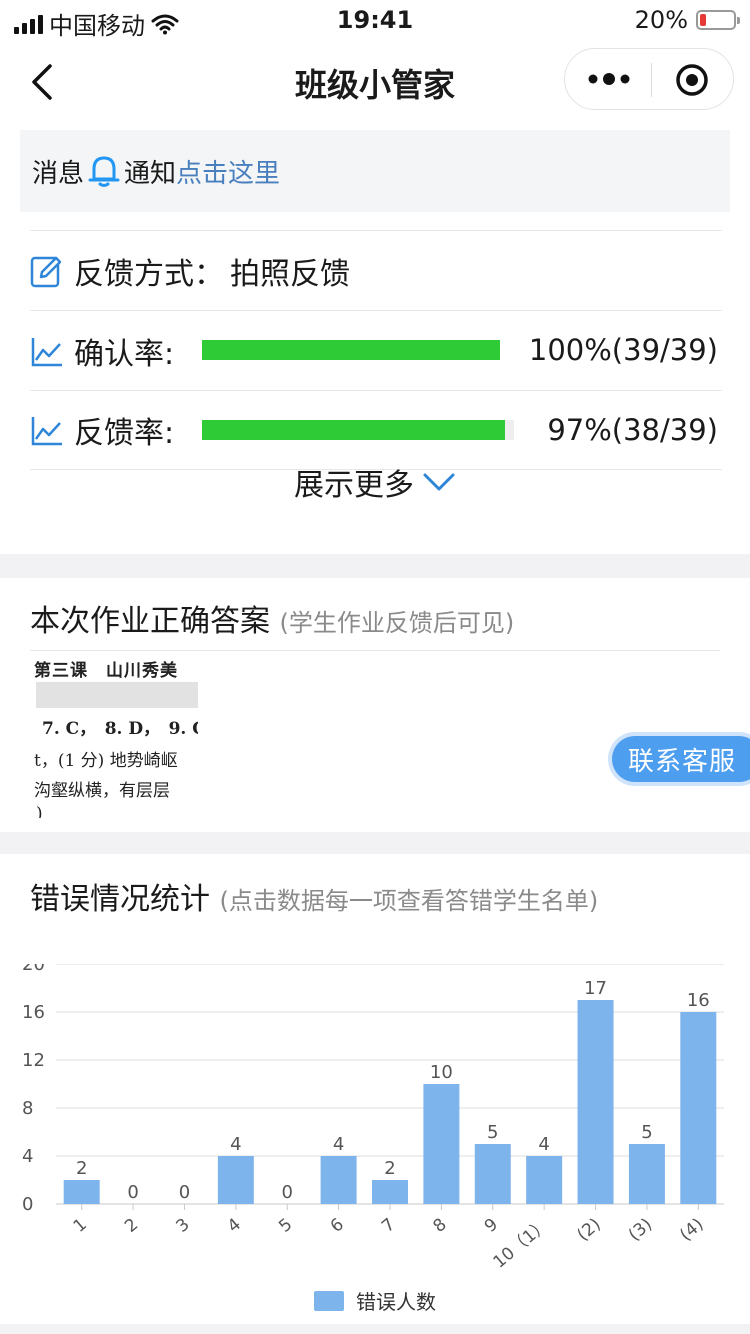 This screenshot has height=1334, width=750. What do you see at coordinates (692, 80) in the screenshot?
I see `target-circle-icon` at bounding box center [692, 80].